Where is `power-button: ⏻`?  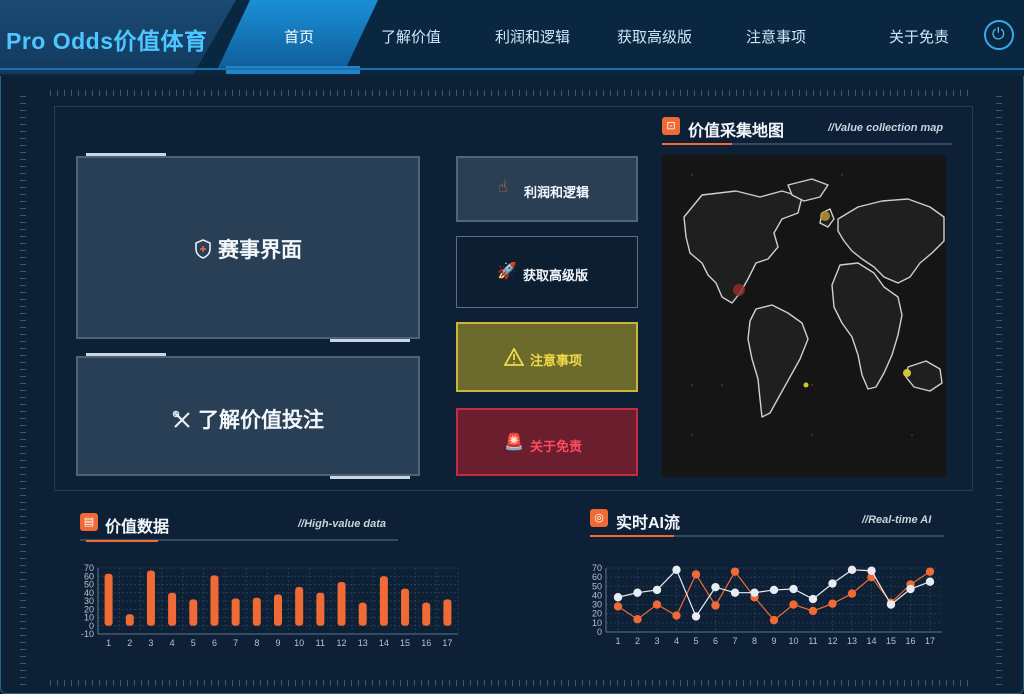 power-button: ⏻ is located at coordinates (999, 35).